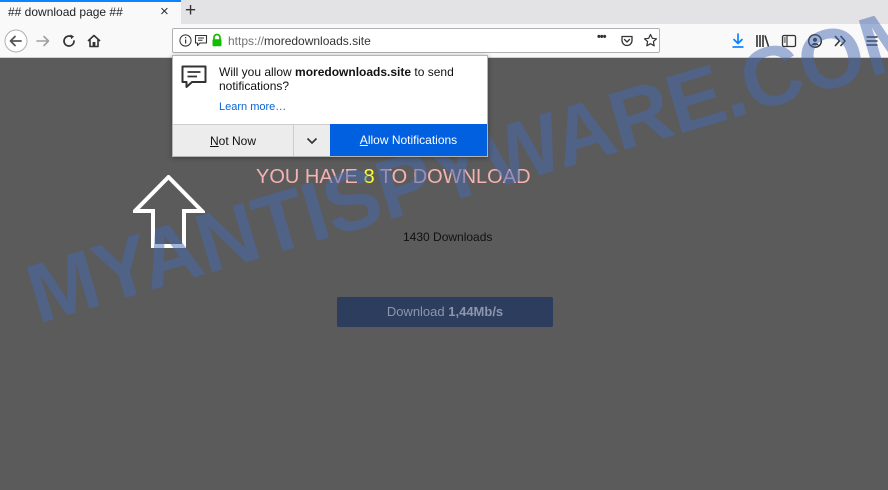 This screenshot has width=888, height=490. What do you see at coordinates (185, 40) in the screenshot?
I see `info-icon` at bounding box center [185, 40].